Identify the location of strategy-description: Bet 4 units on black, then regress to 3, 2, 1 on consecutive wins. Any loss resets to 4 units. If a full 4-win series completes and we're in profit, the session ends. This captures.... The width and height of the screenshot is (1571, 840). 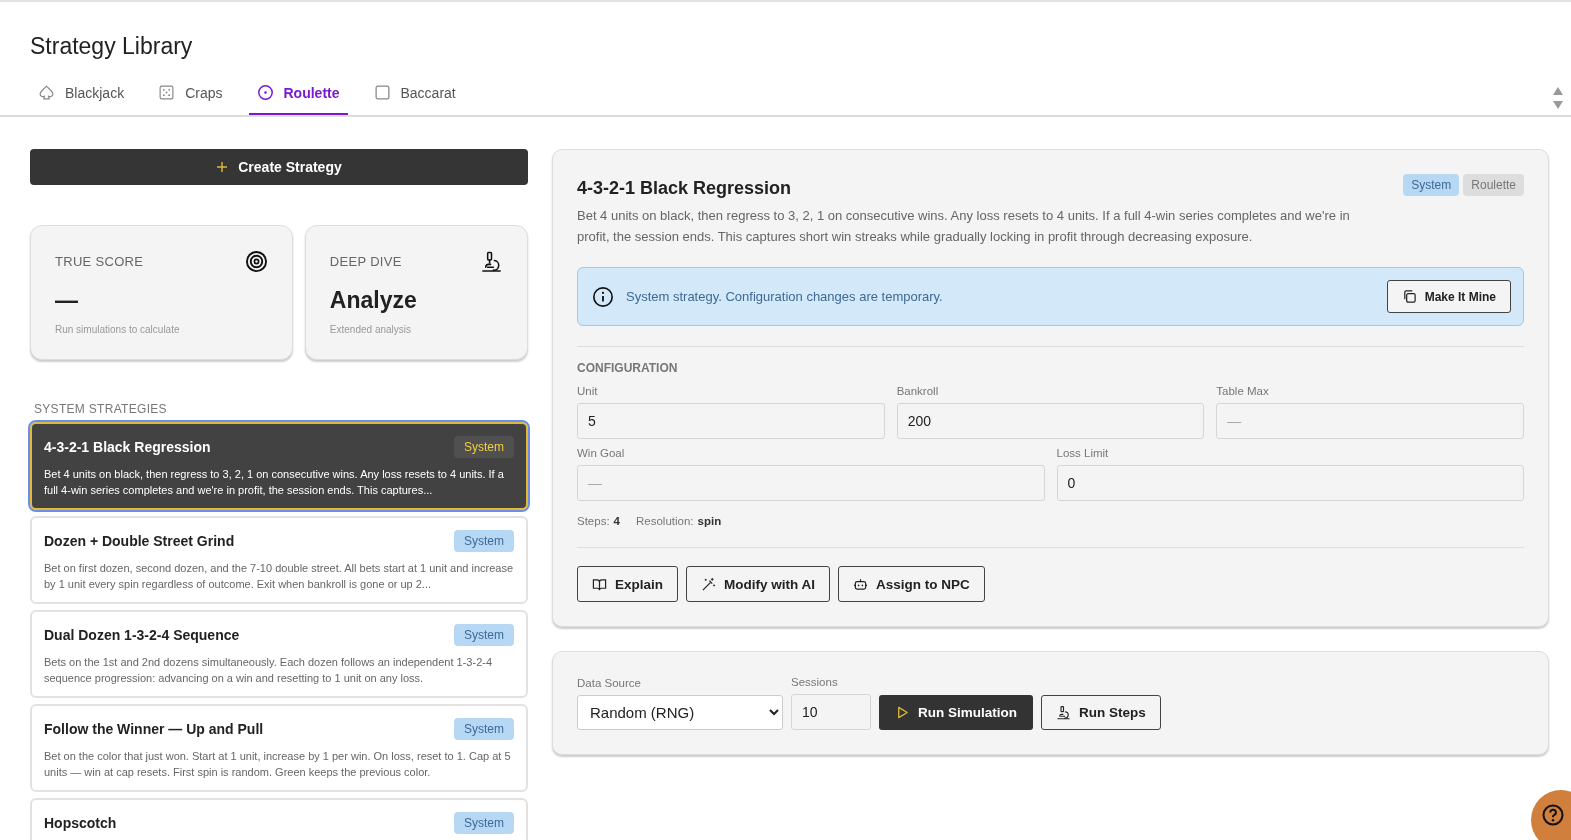
(274, 482).